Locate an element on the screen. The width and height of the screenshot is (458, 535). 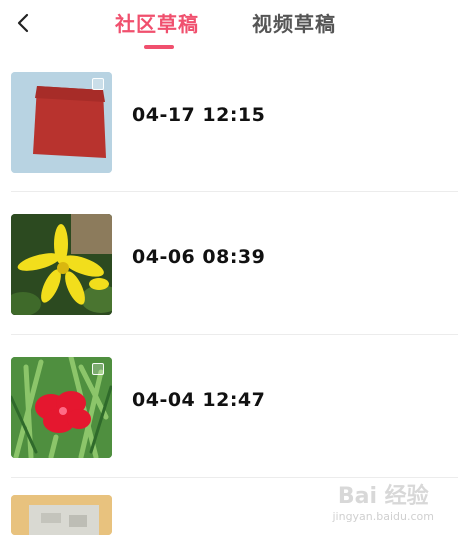
draft-time: 04-06 08:39 is located at coordinates (199, 257).